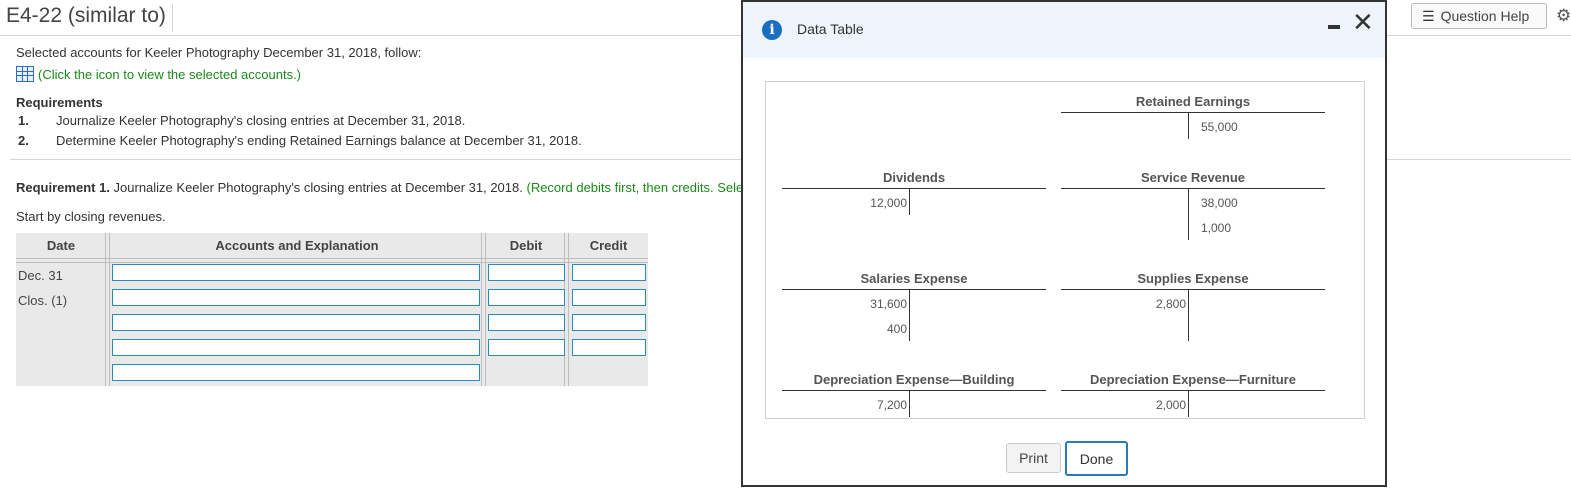 This screenshot has height=499, width=1571. What do you see at coordinates (891, 405) in the screenshot?
I see `debit-amount: 7,200` at bounding box center [891, 405].